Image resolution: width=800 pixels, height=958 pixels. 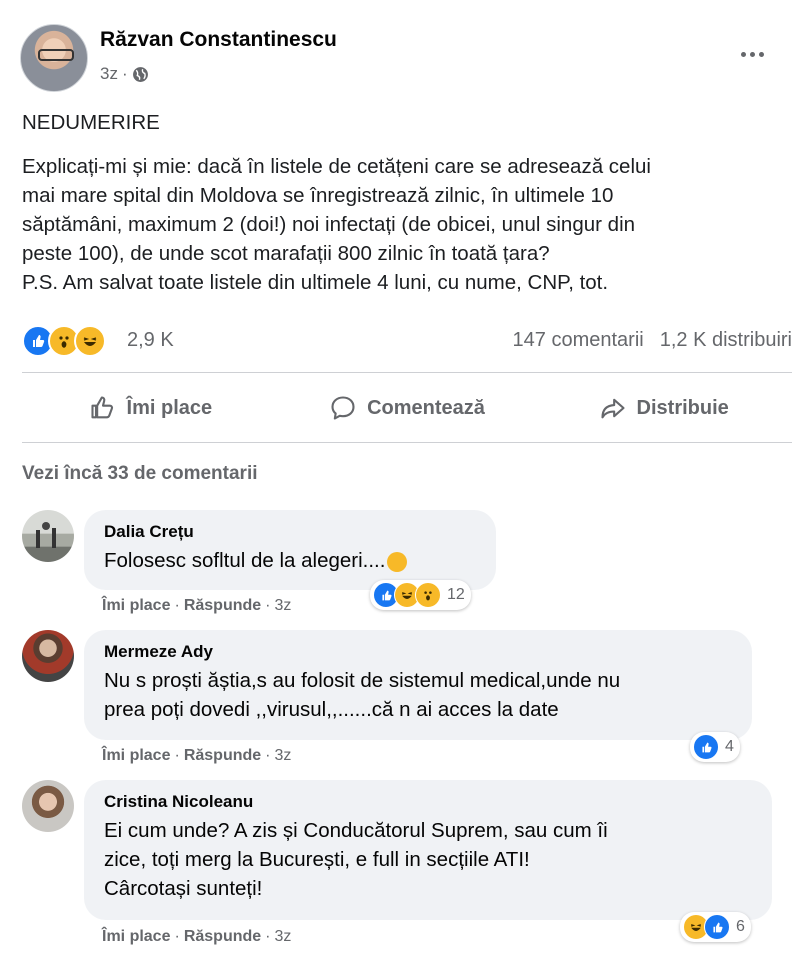 What do you see at coordinates (140, 474) in the screenshot?
I see `view-more-comments-link: Vezi încă 33 de comentarii` at bounding box center [140, 474].